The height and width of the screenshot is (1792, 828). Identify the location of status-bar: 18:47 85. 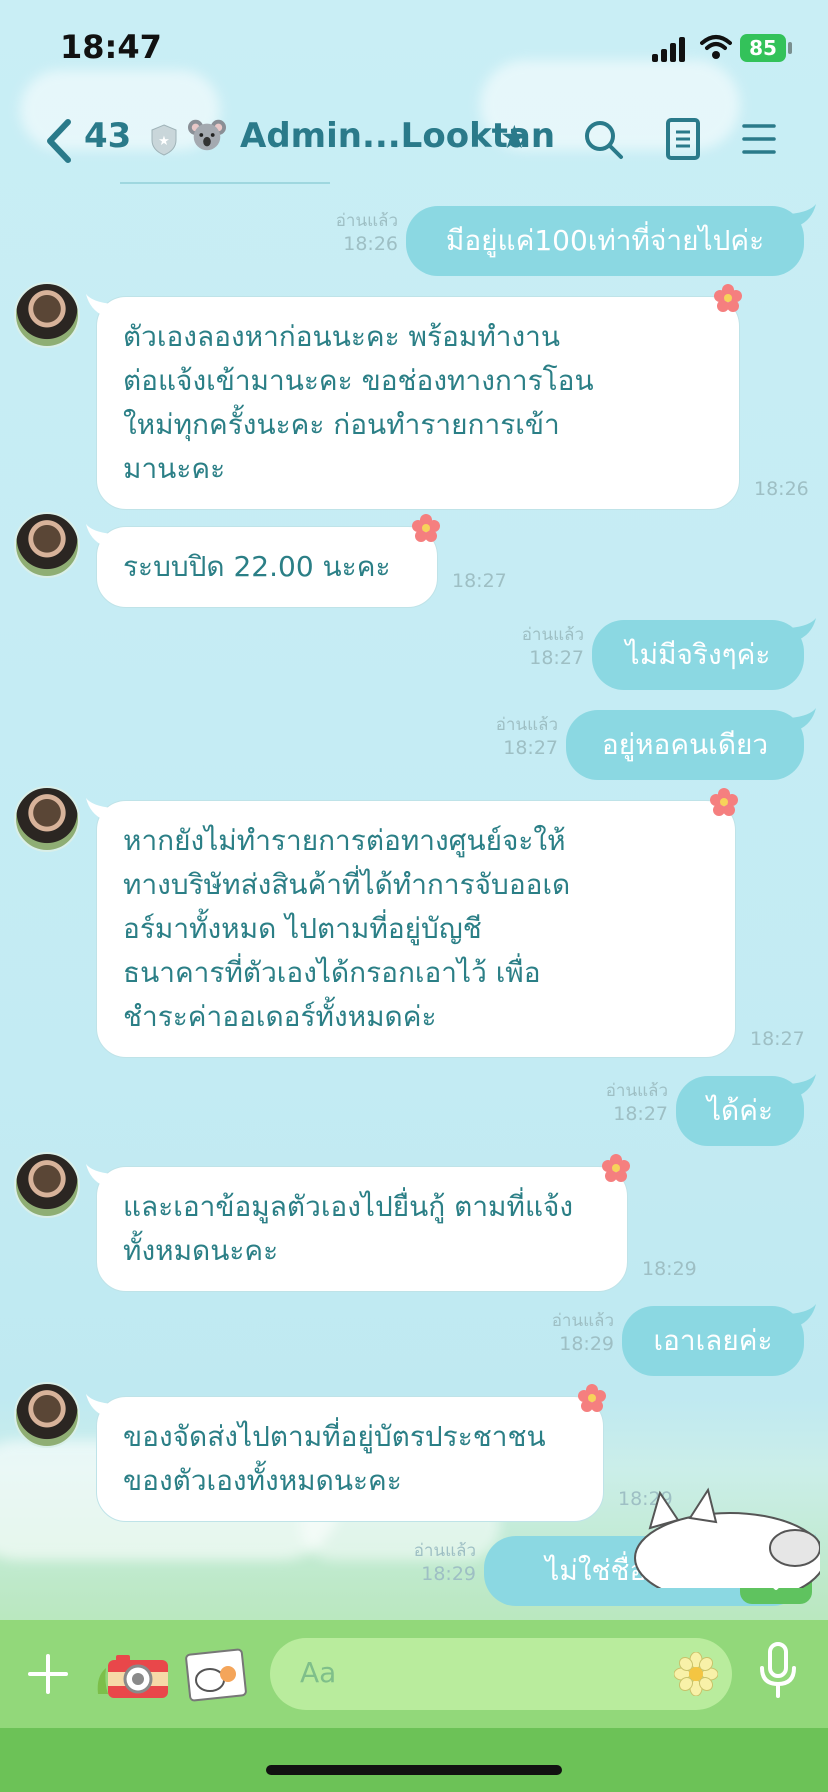
(414, 48).